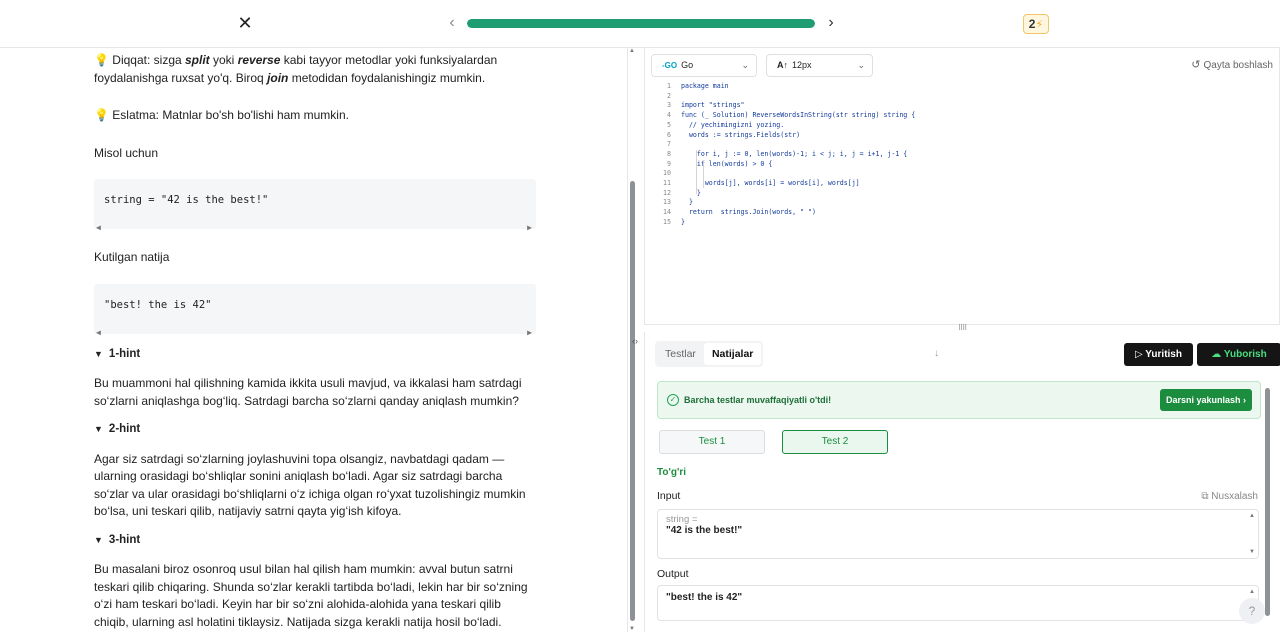 Image resolution: width=1280 pixels, height=632 pixels. I want to click on success-message: Barcha testlar muvaffaqiyatli o'tdi!, so click(758, 400).